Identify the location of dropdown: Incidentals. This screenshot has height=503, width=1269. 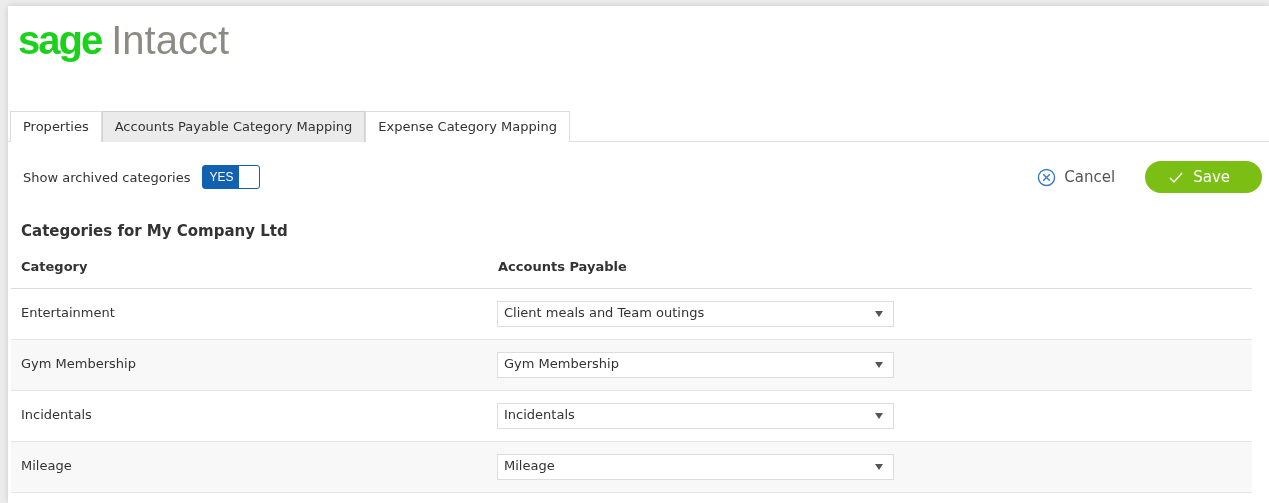
(695, 416).